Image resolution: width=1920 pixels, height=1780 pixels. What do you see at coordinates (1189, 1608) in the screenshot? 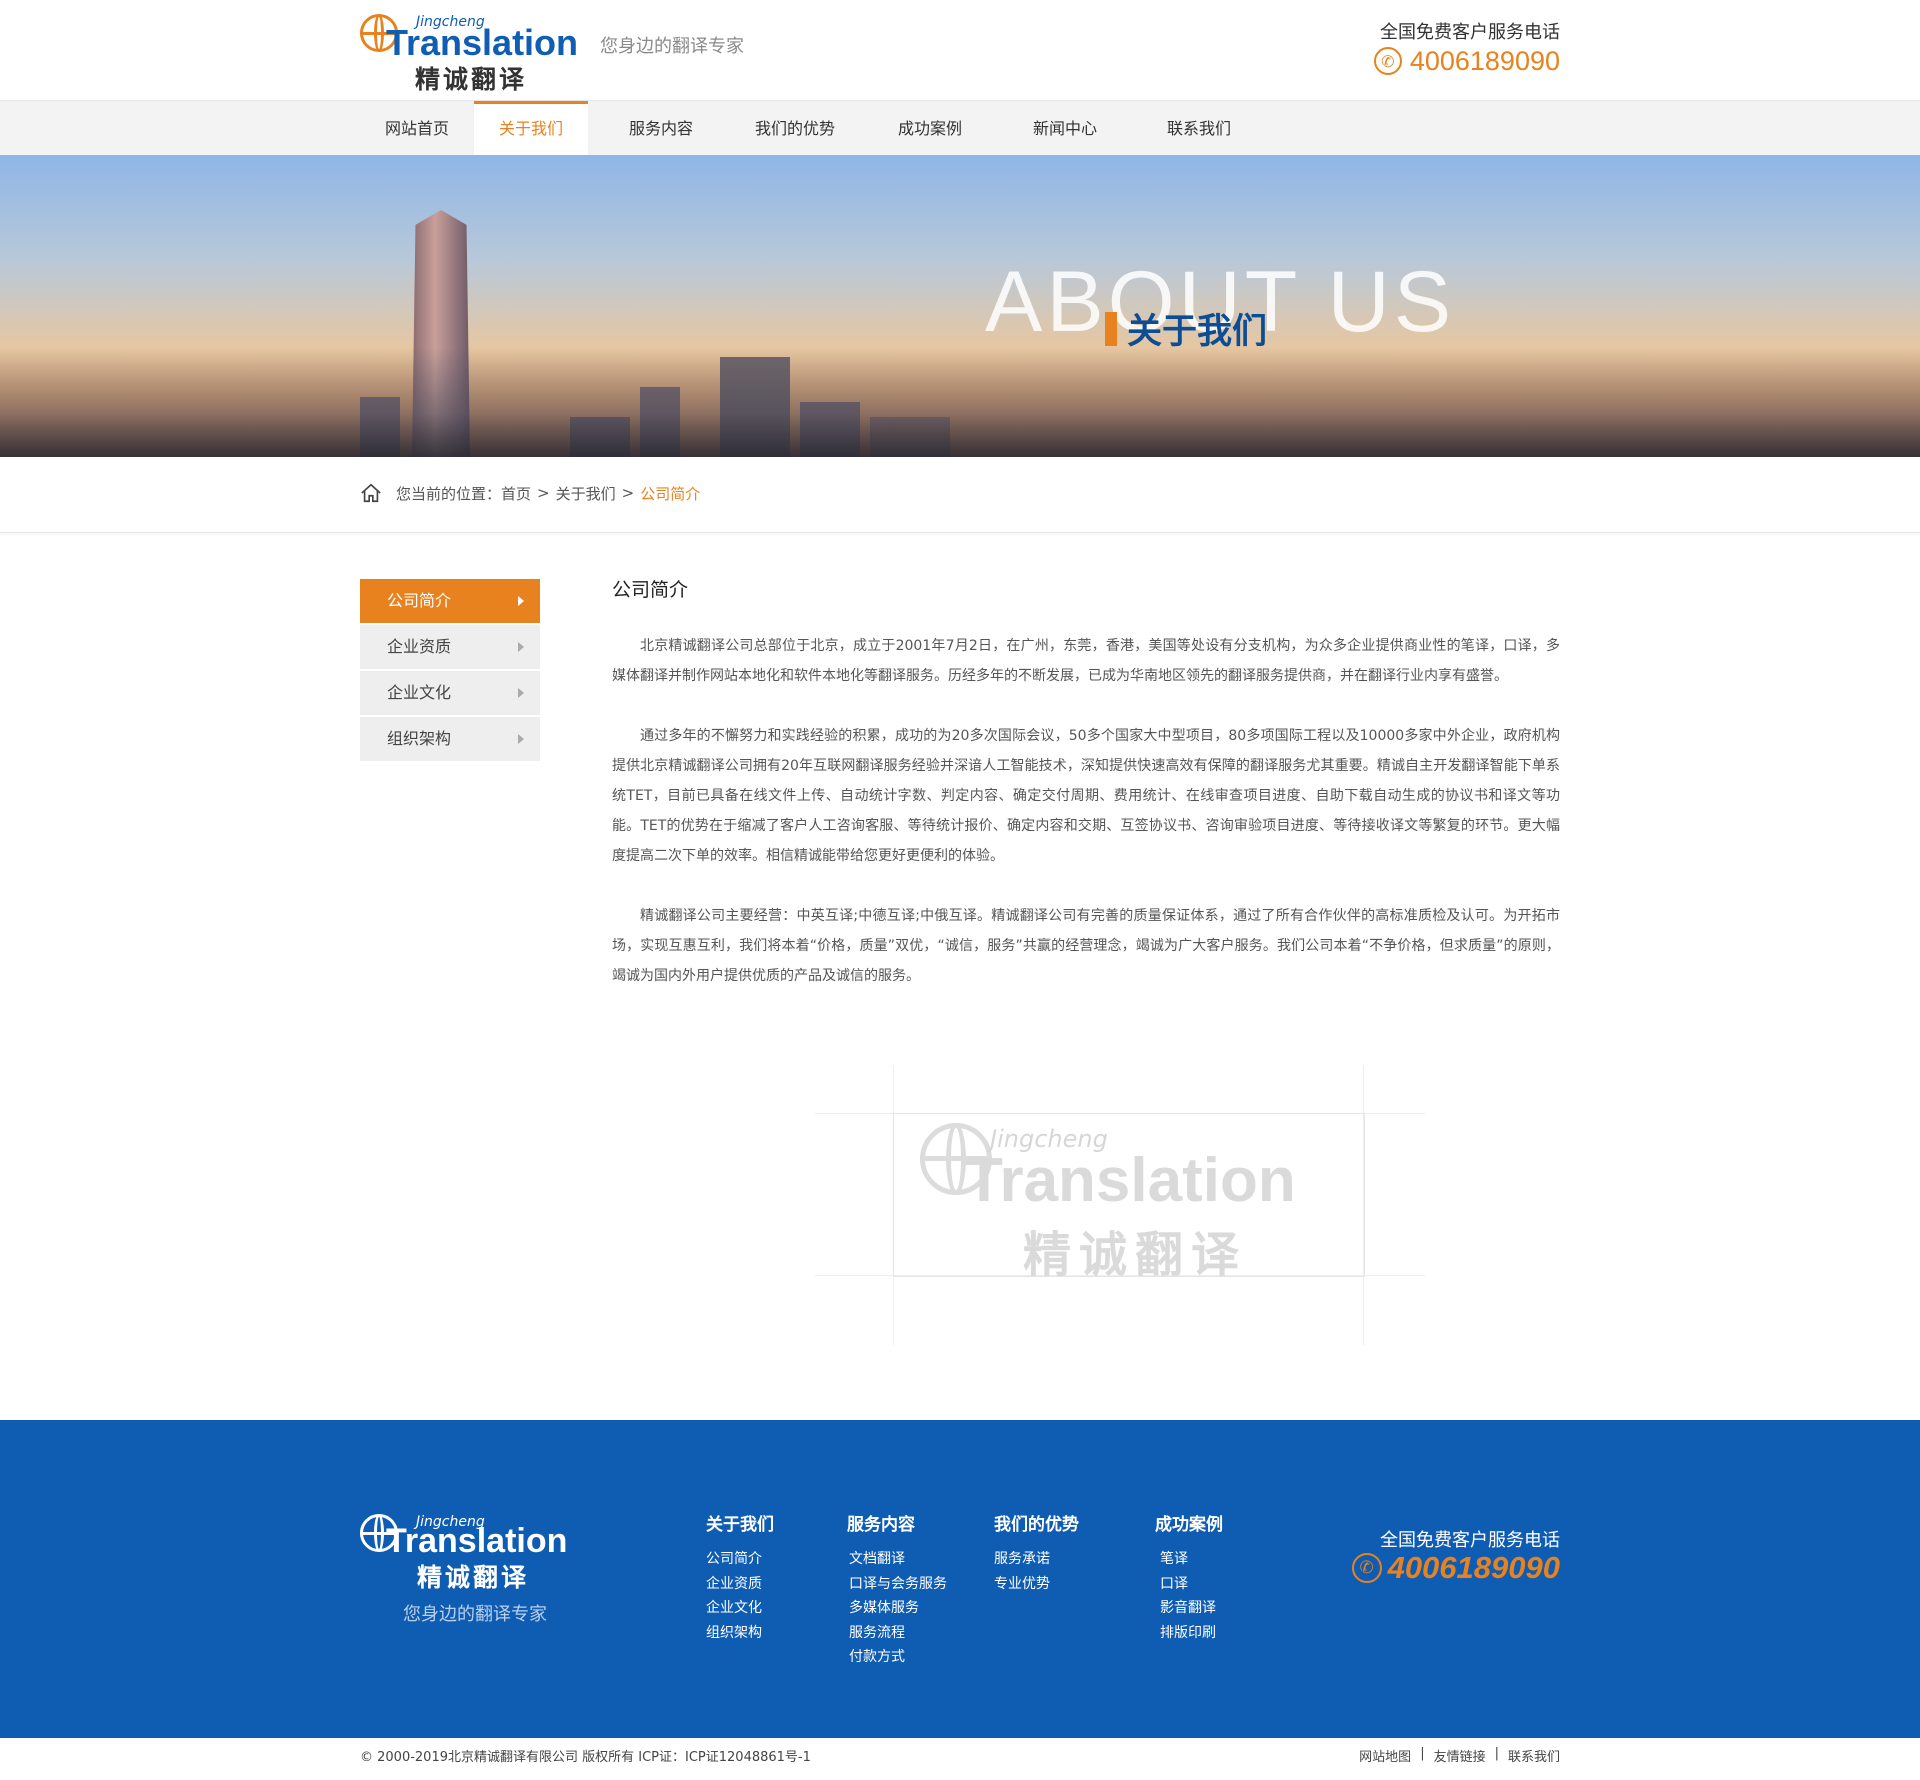
I see `footer-link: 影音翻译` at bounding box center [1189, 1608].